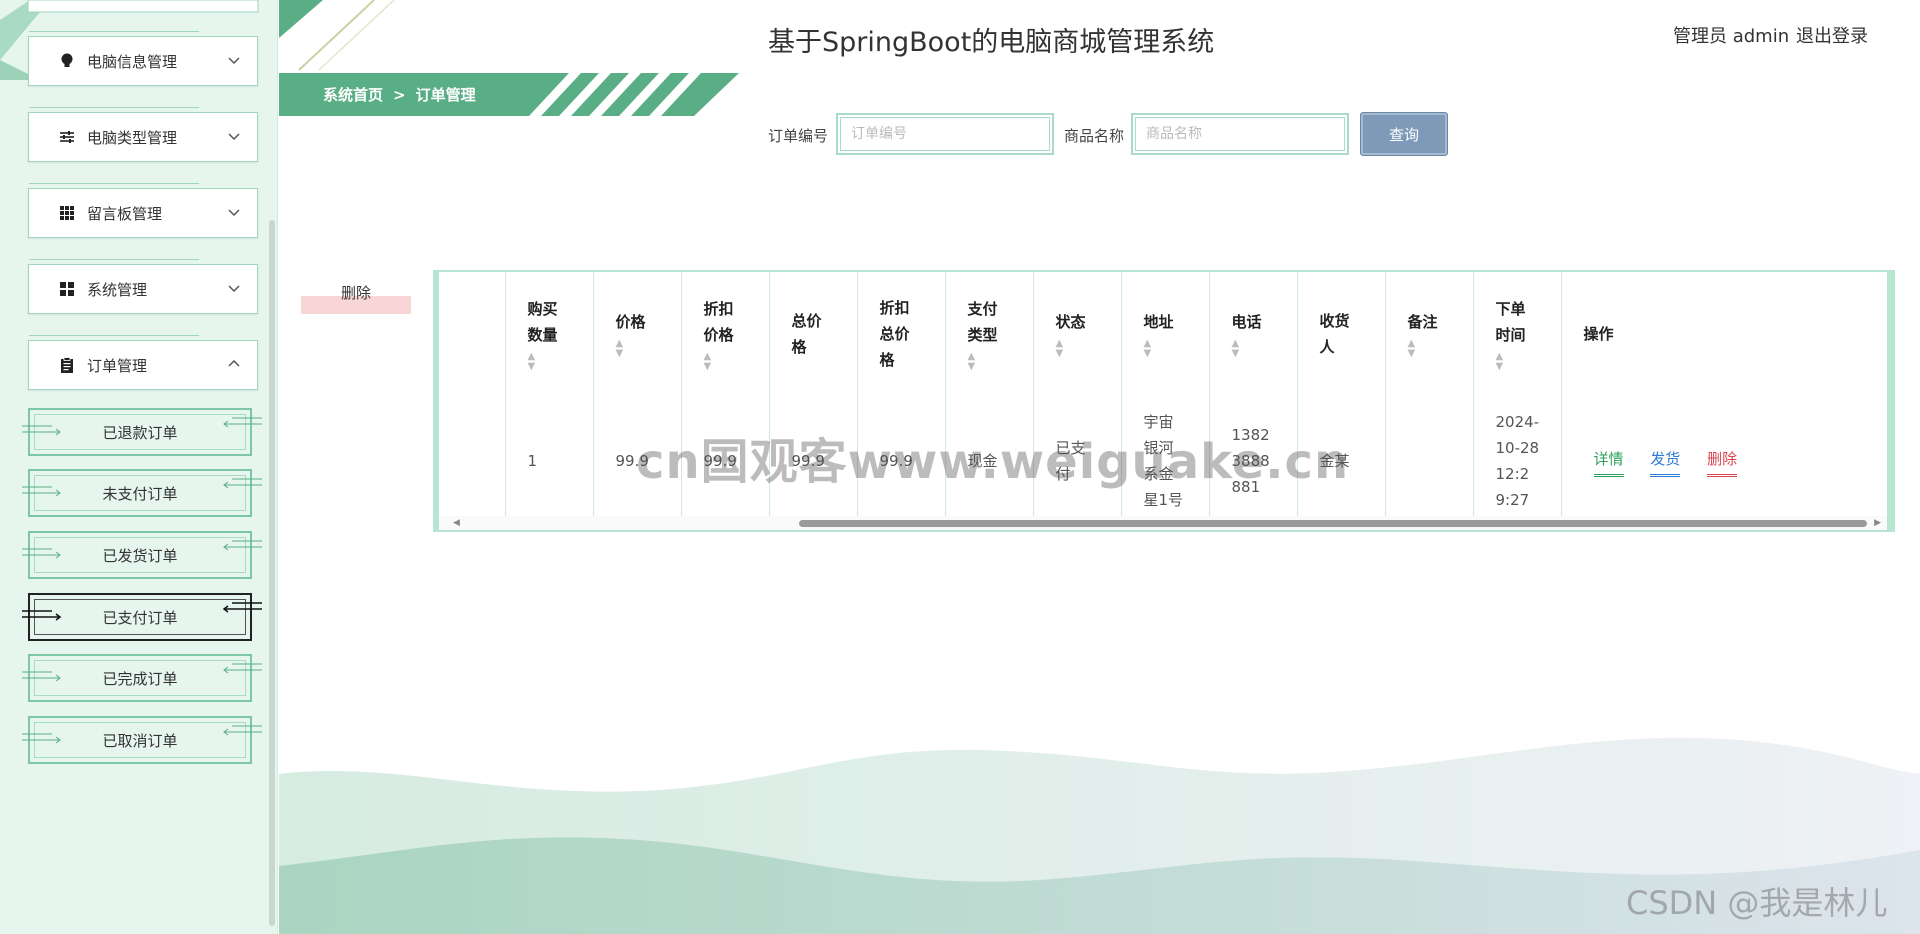 The image size is (1920, 934). I want to click on clipboard-icon, so click(67, 365).